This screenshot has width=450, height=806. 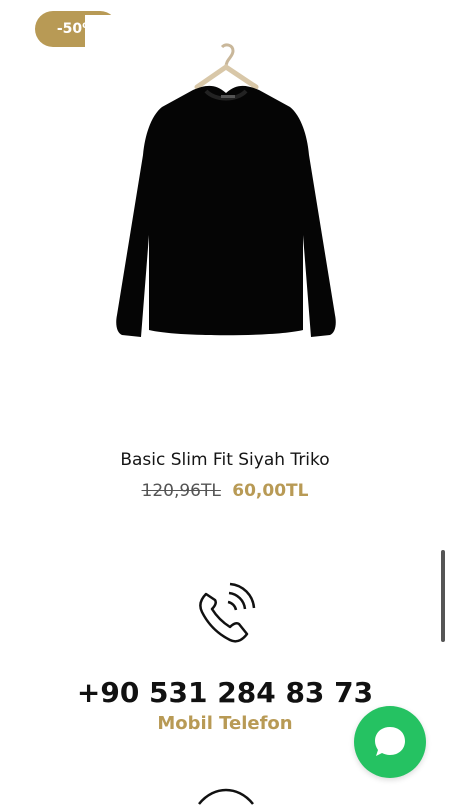 I want to click on chat-bubble-icon, so click(x=390, y=741).